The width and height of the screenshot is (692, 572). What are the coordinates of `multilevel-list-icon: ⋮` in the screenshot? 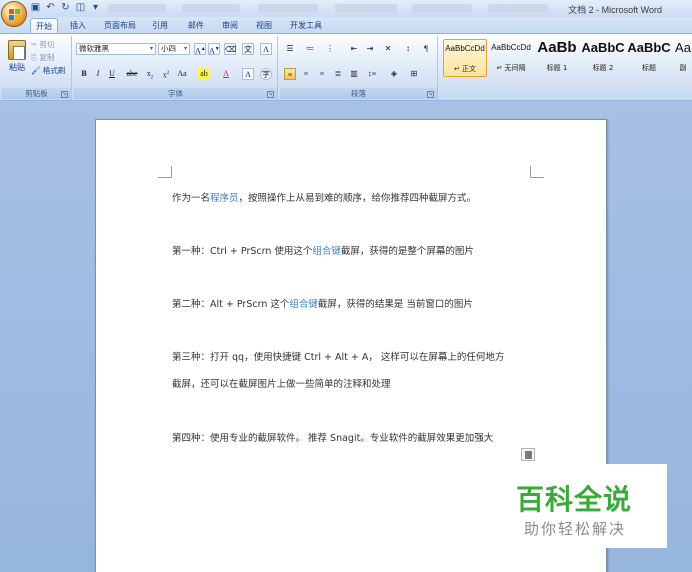 It's located at (330, 49).